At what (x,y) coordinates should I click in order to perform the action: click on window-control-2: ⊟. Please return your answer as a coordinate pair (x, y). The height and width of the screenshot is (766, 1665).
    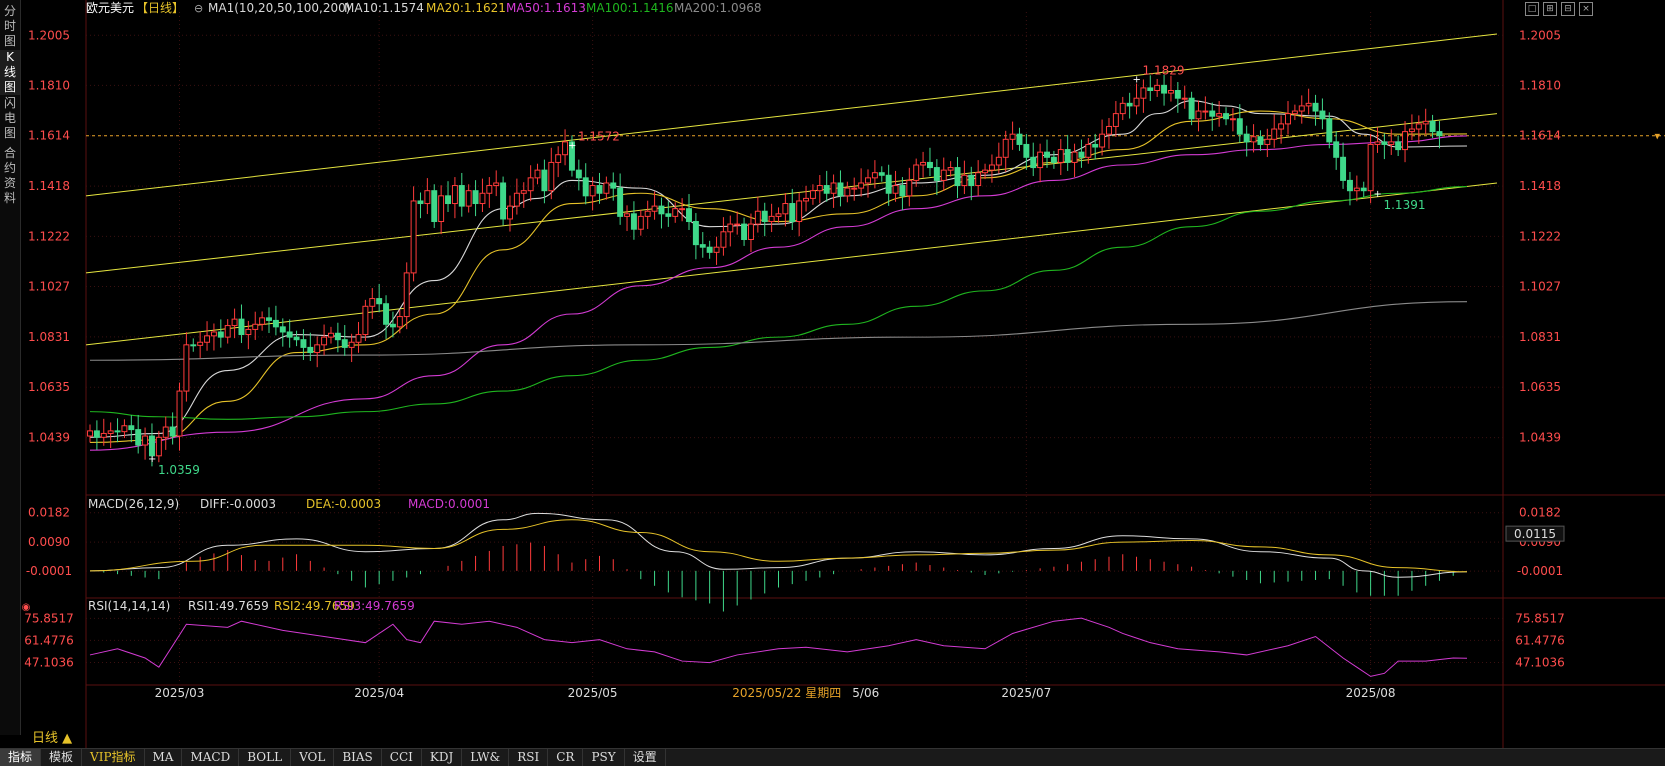
    Looking at the image, I should click on (1568, 9).